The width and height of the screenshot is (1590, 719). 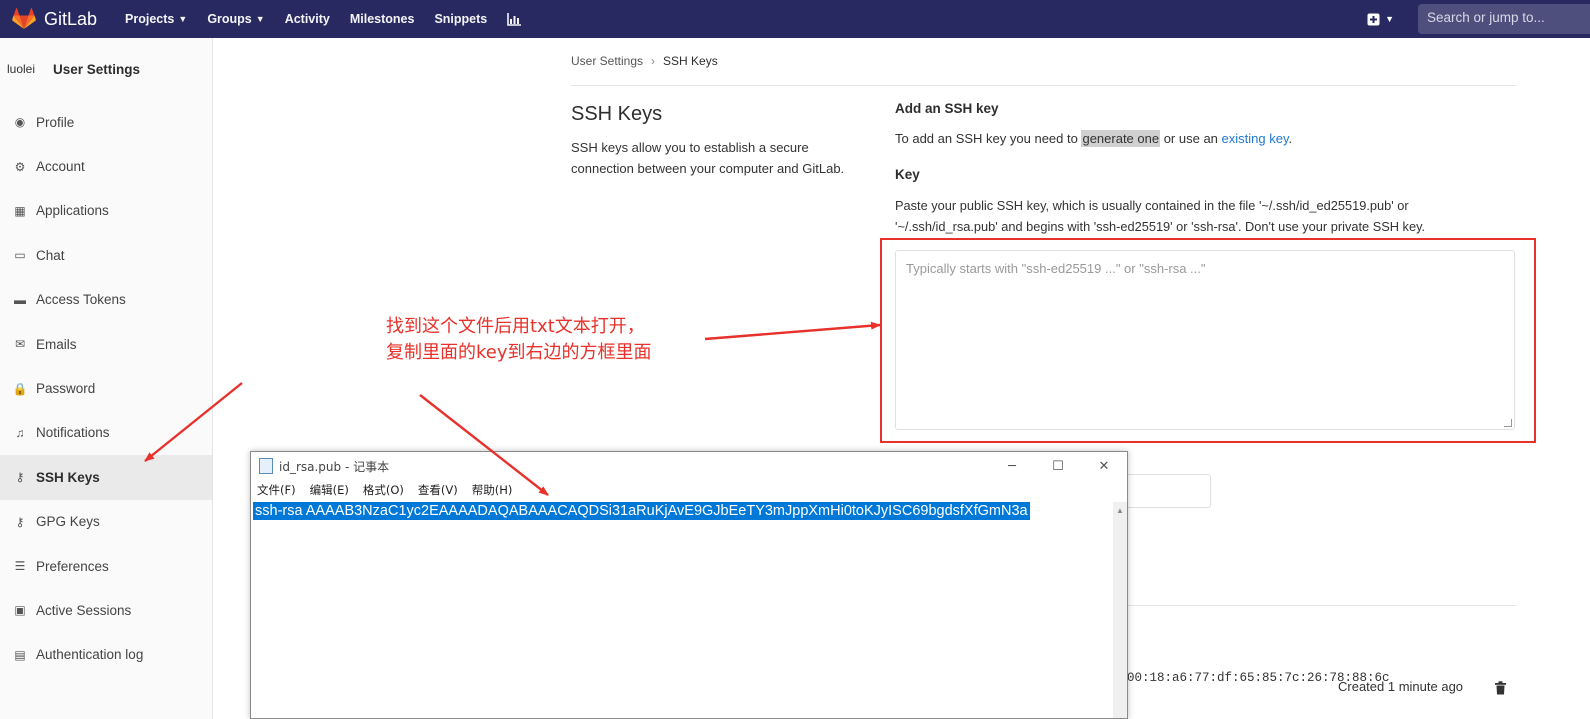 What do you see at coordinates (106, 477) in the screenshot?
I see `sidebar-item-ssh-keys: ⚷ SSH Keys` at bounding box center [106, 477].